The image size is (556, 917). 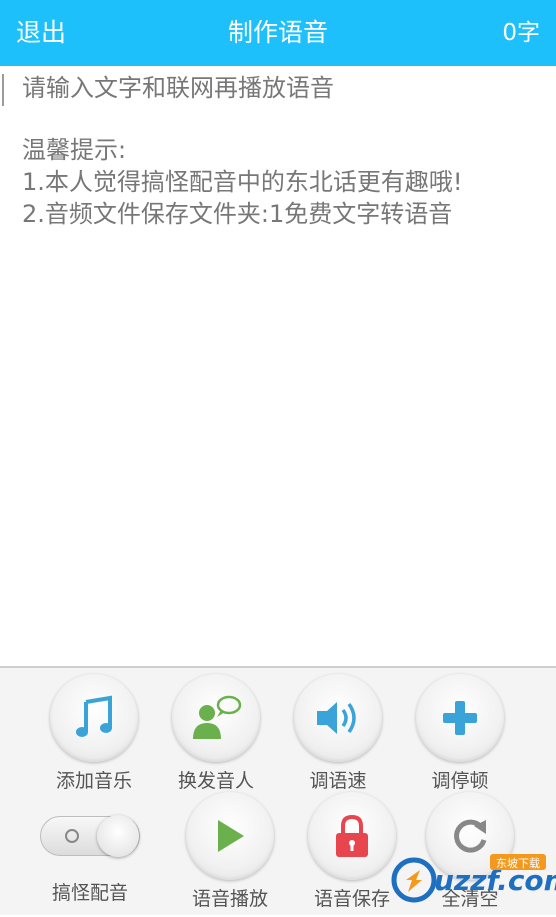 What do you see at coordinates (338, 781) in the screenshot?
I see `speech-rate-label: 调语速` at bounding box center [338, 781].